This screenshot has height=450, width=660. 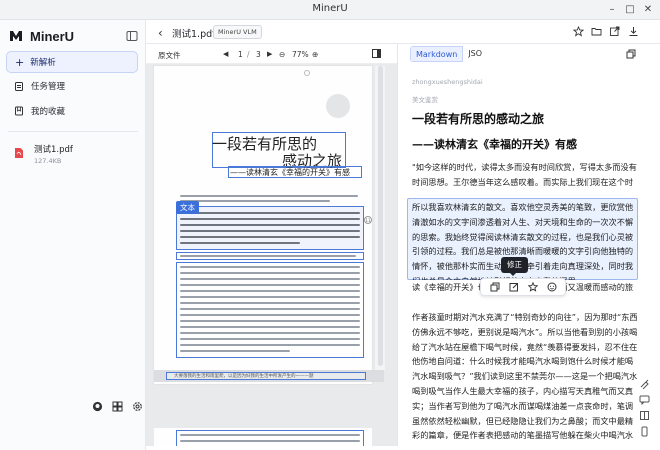 What do you see at coordinates (244, 376) in the screenshot?
I see `pdf-footer-text: 大要落我的生活和雨里爬，以是因为妇我的生活中所发产生的一——题` at bounding box center [244, 376].